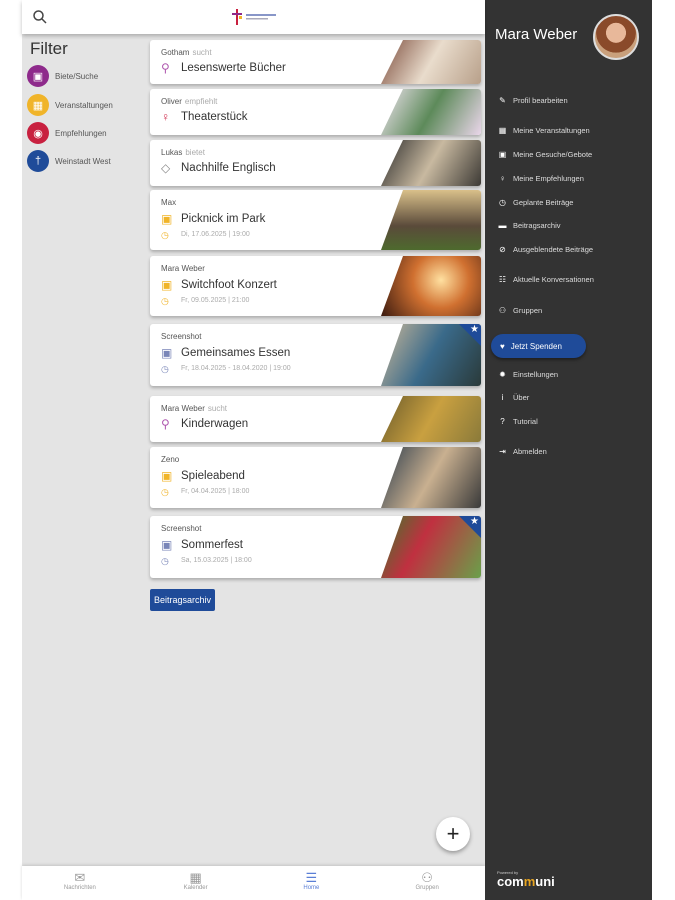 This screenshot has height=900, width=675. What do you see at coordinates (171, 101) in the screenshot?
I see `author-name: Oliver` at bounding box center [171, 101].